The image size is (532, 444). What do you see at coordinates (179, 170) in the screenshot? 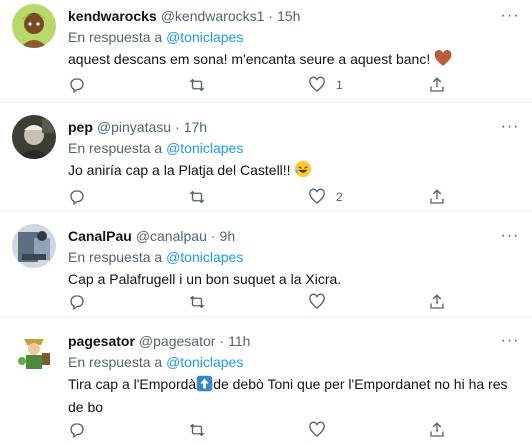
I see `tweet-text-content: Jo aniría cap a la Platja del Castell!!` at bounding box center [179, 170].